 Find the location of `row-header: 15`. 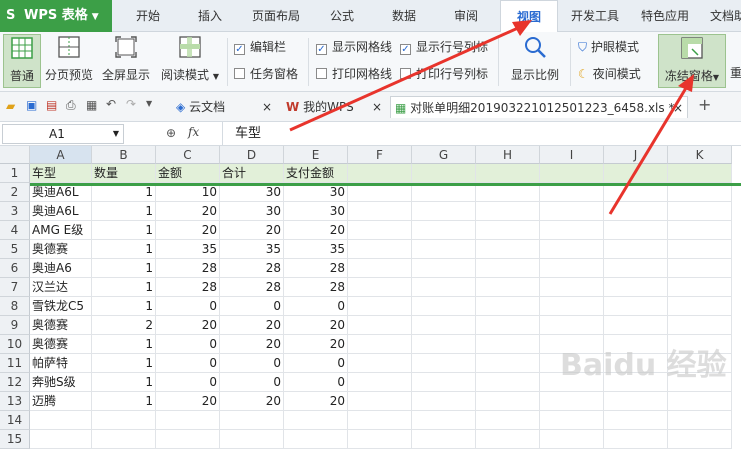

row-header: 15 is located at coordinates (15, 439).